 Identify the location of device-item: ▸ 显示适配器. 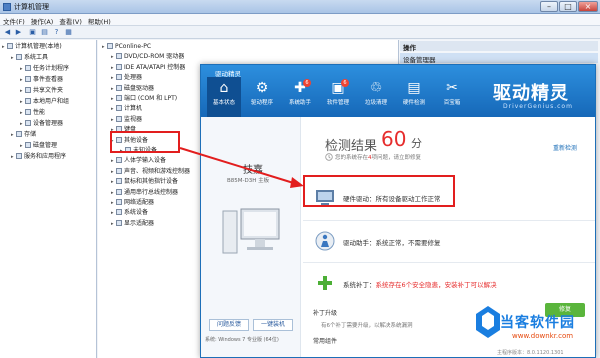
(132, 223).